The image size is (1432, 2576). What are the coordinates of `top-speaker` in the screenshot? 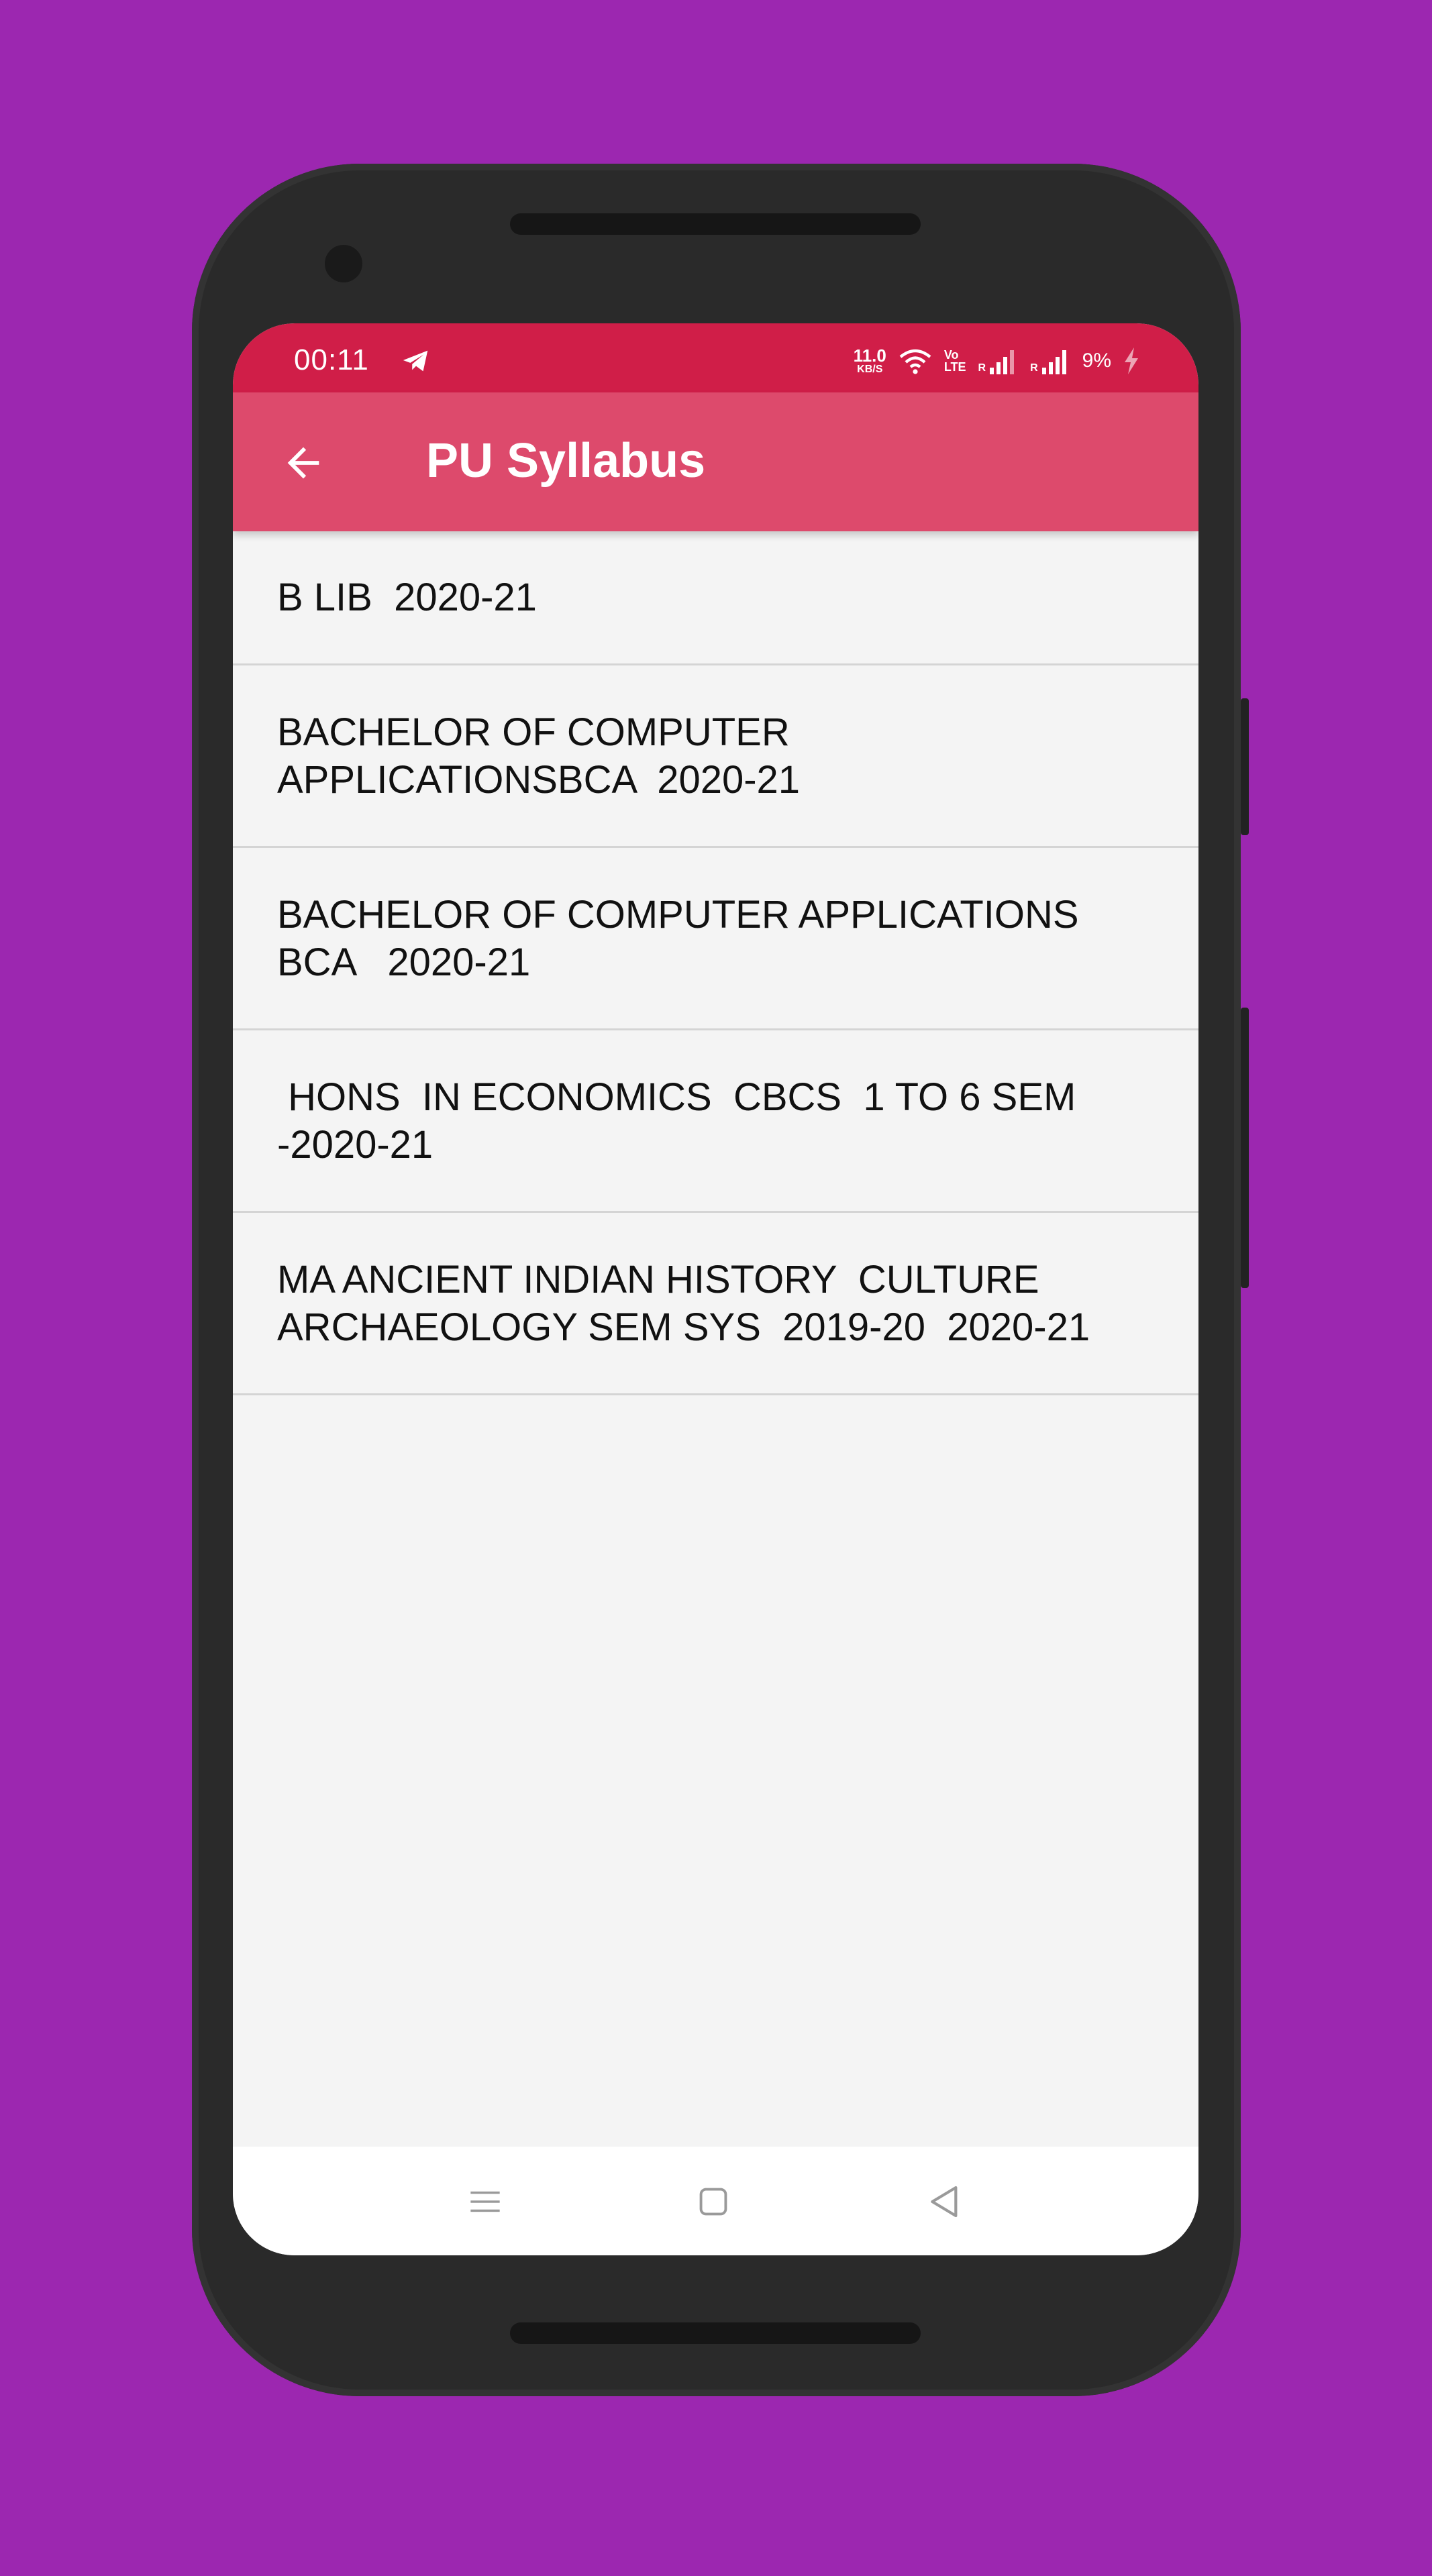 It's located at (715, 224).